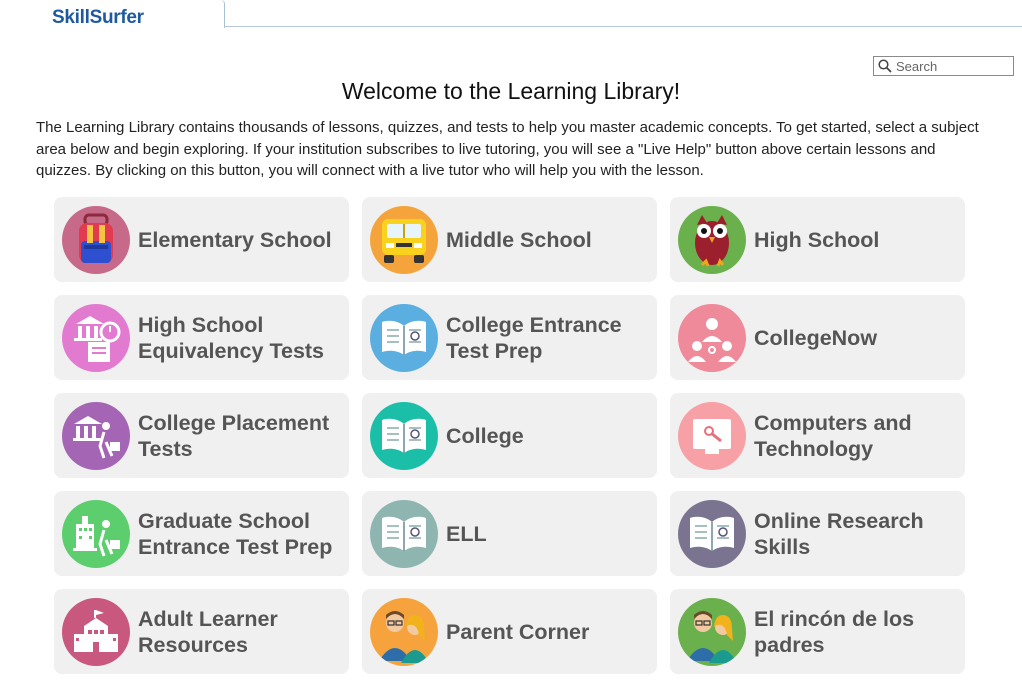  What do you see at coordinates (623, 26) in the screenshot?
I see `tab-divider` at bounding box center [623, 26].